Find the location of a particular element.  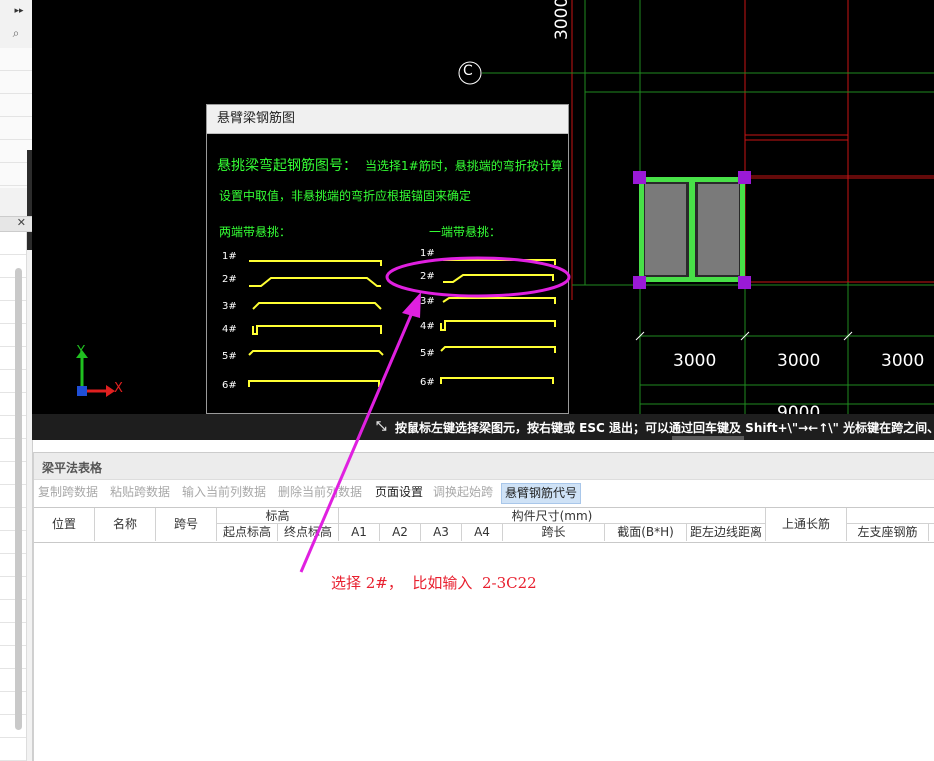

col-elev-start: 起点标高 is located at coordinates (247, 532).